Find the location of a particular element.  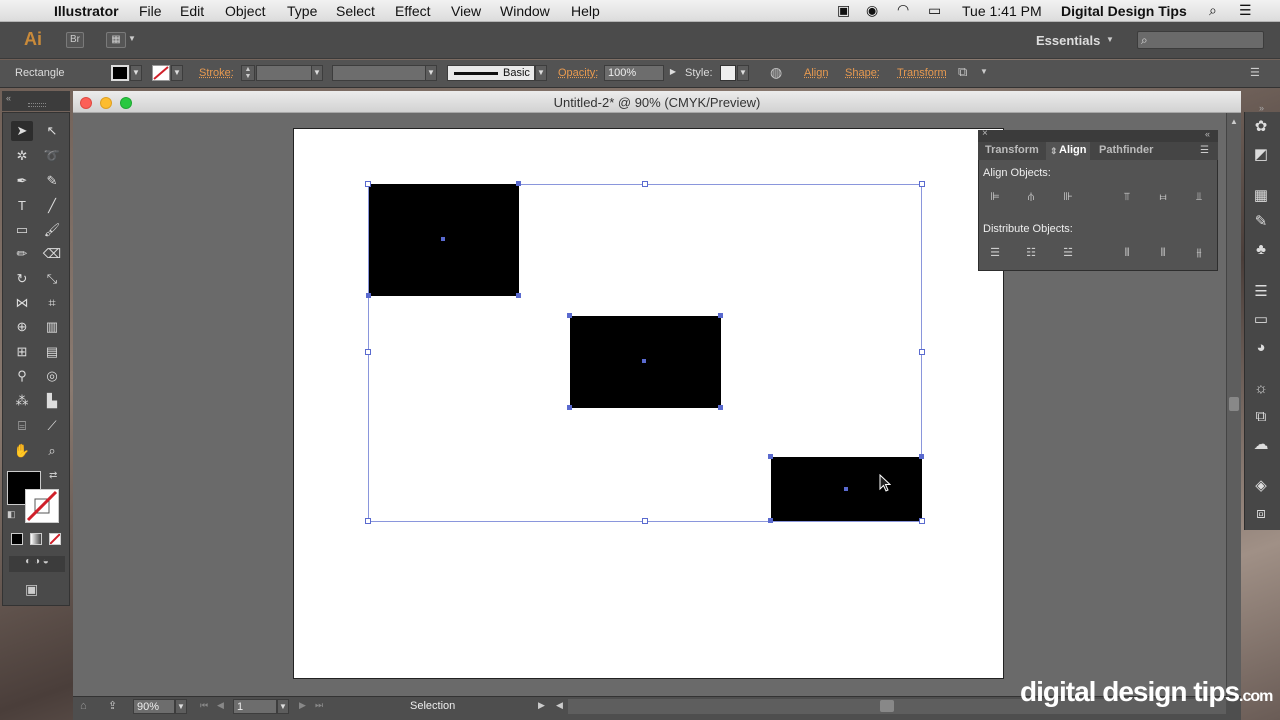

bbox-handle-bottom is located at coordinates (645, 521).